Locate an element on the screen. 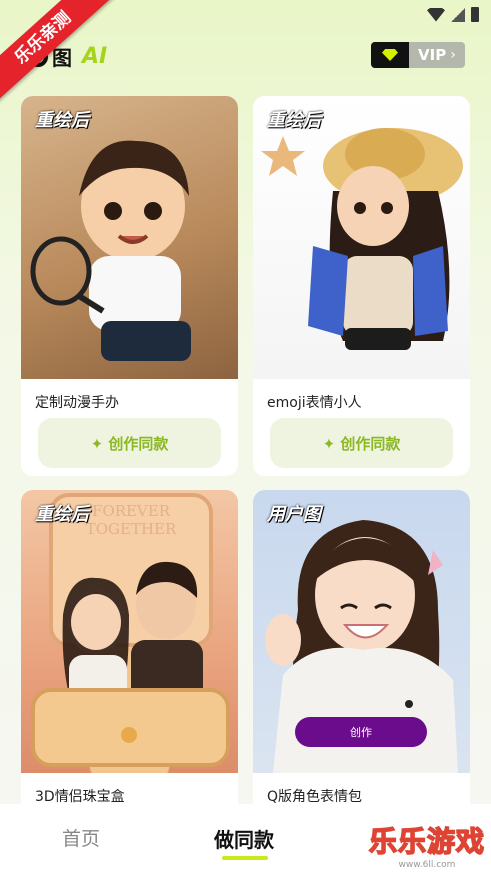  wifi-icon is located at coordinates (436, 14).